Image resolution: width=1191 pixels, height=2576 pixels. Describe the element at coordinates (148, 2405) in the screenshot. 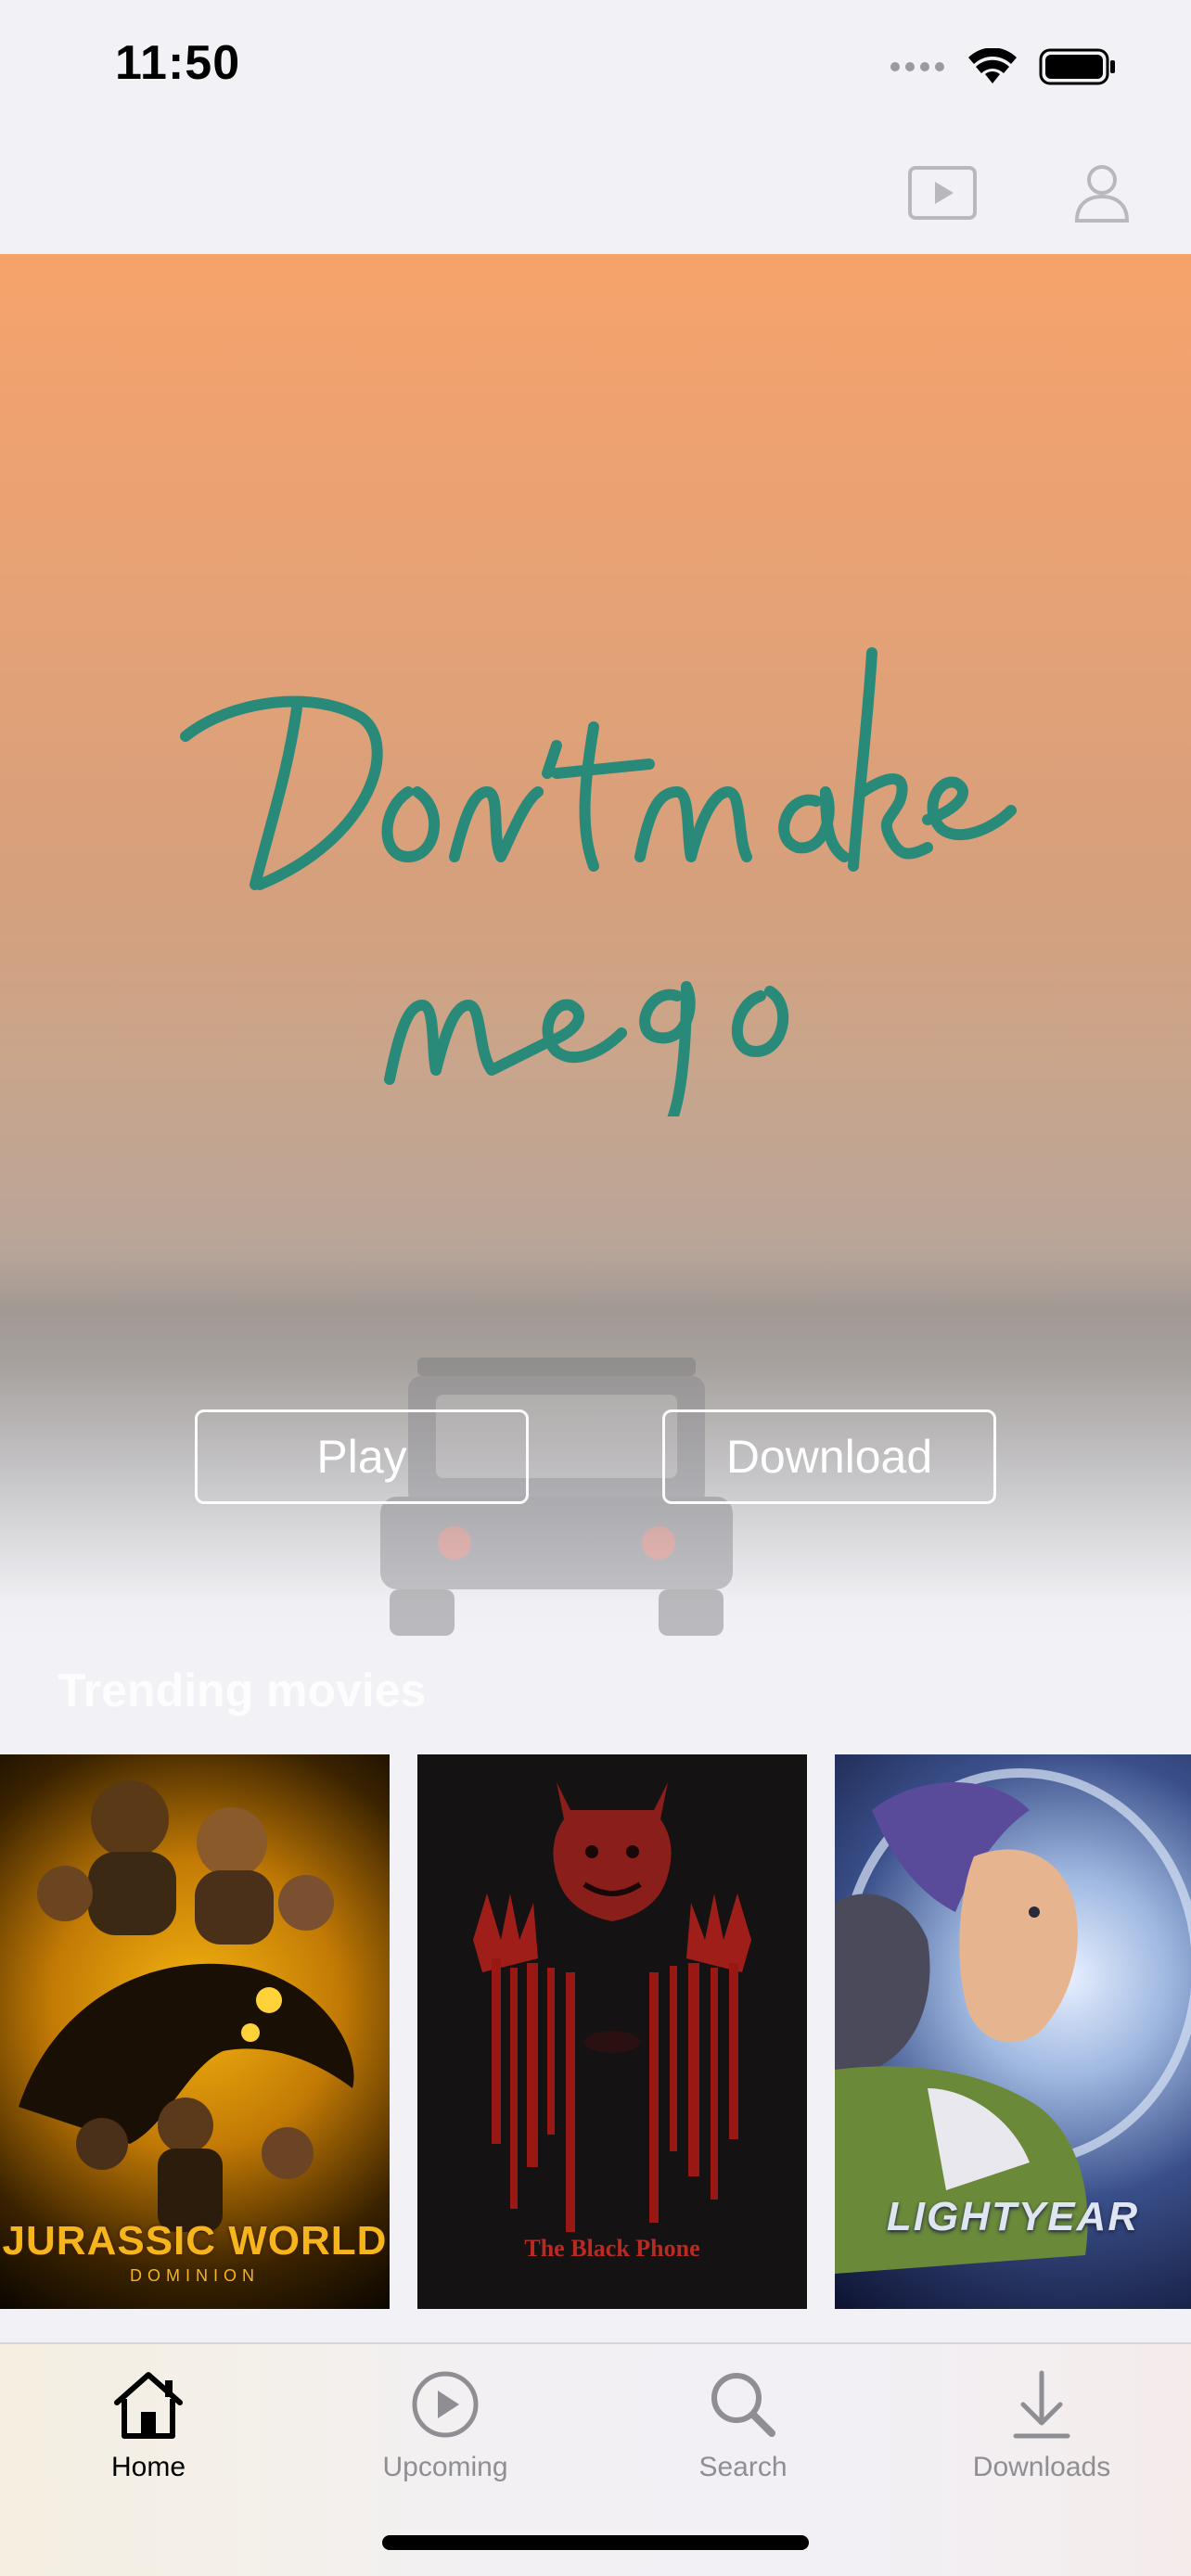

I see `house-icon` at that location.